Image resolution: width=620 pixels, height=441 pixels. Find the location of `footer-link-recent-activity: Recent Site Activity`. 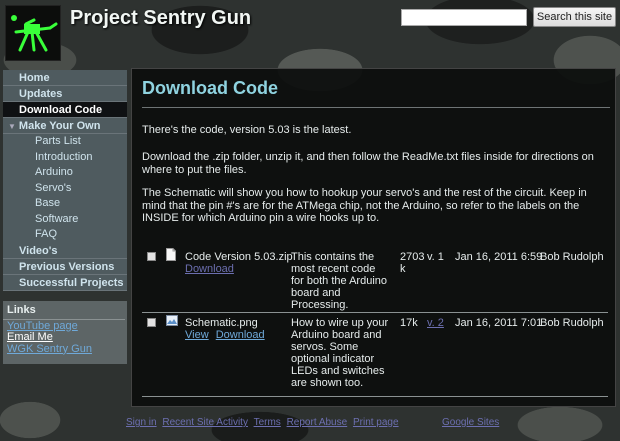

footer-link-recent-activity: Recent Site Activity is located at coordinates (205, 422).